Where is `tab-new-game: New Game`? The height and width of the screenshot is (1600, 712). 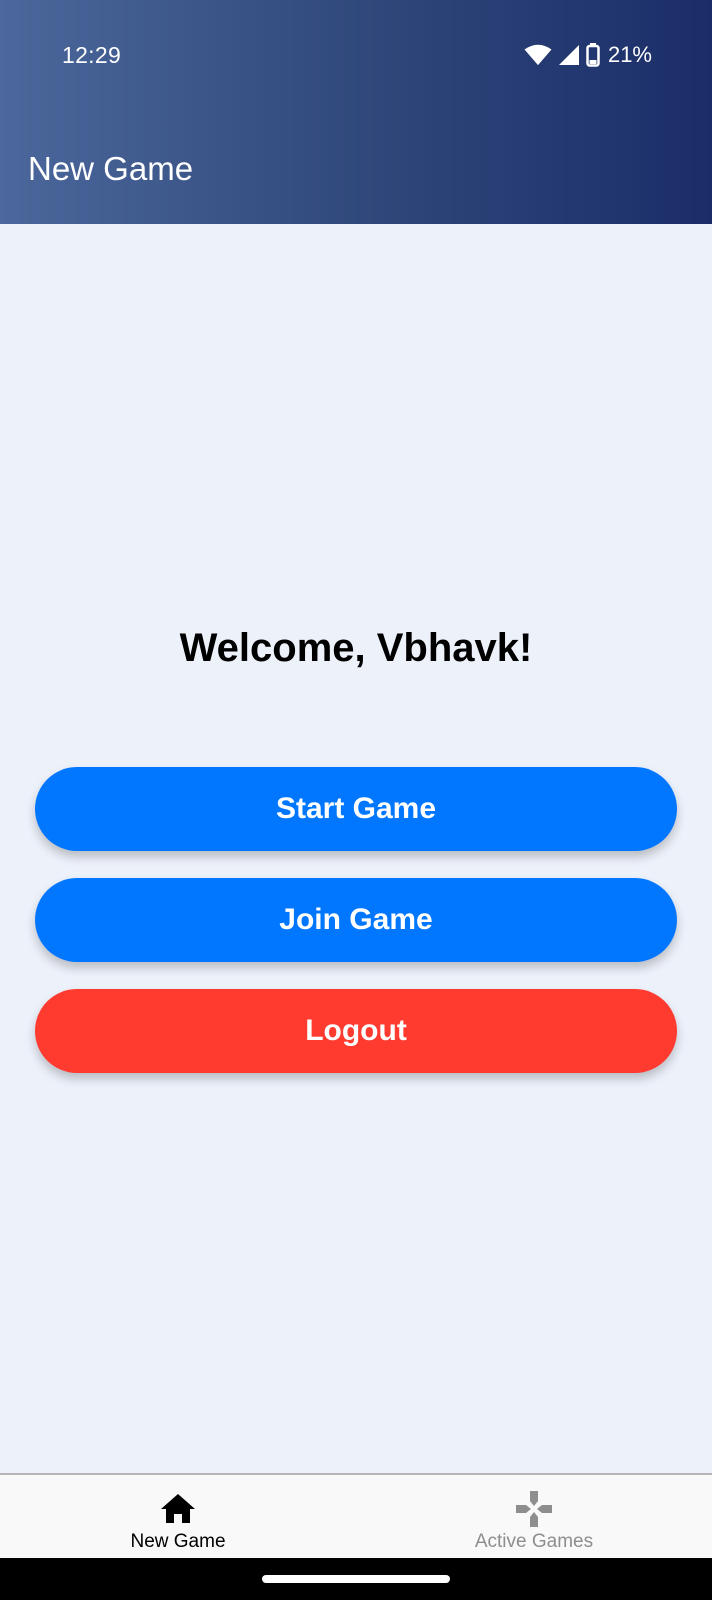 tab-new-game: New Game is located at coordinates (178, 1517).